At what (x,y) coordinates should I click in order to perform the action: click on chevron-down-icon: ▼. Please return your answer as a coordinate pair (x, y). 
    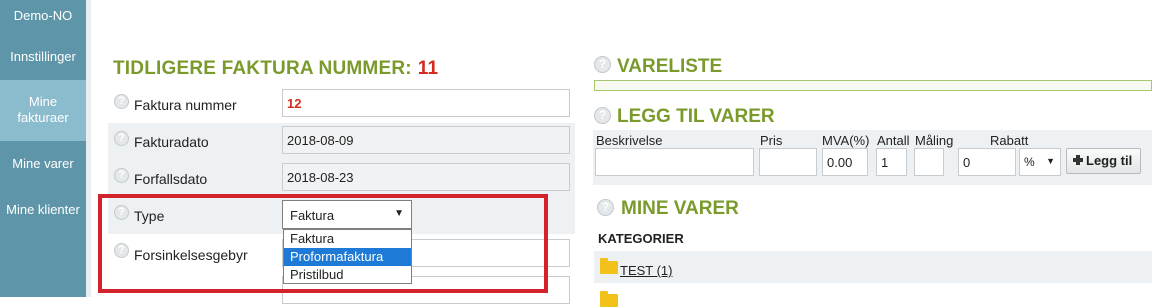
    Looking at the image, I should click on (1050, 161).